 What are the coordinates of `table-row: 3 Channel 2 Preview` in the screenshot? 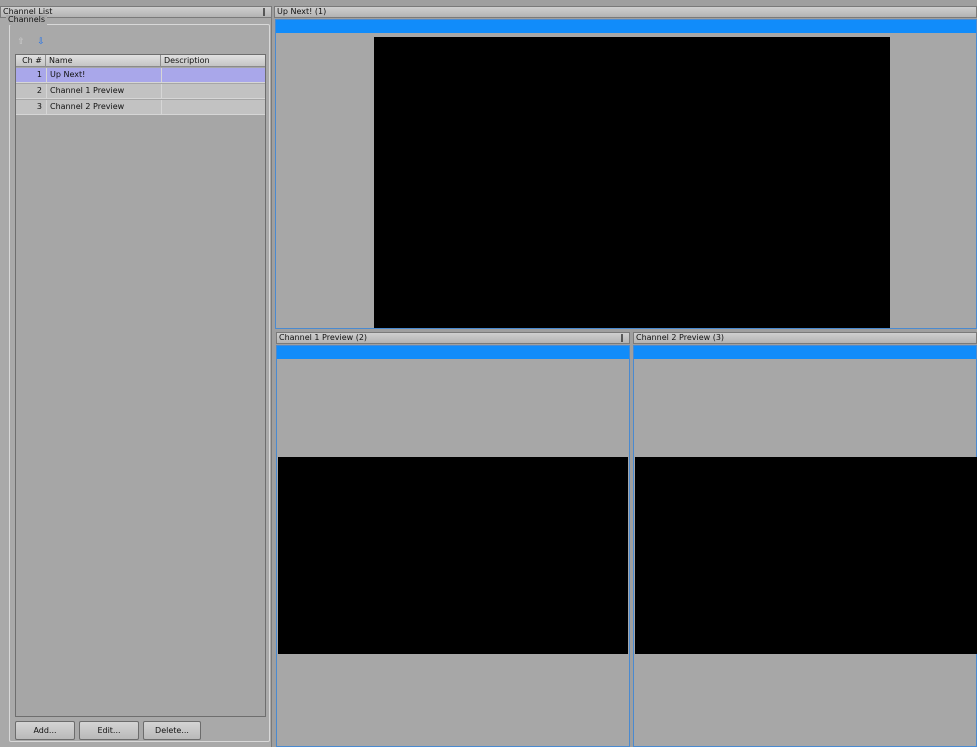 It's located at (140, 107).